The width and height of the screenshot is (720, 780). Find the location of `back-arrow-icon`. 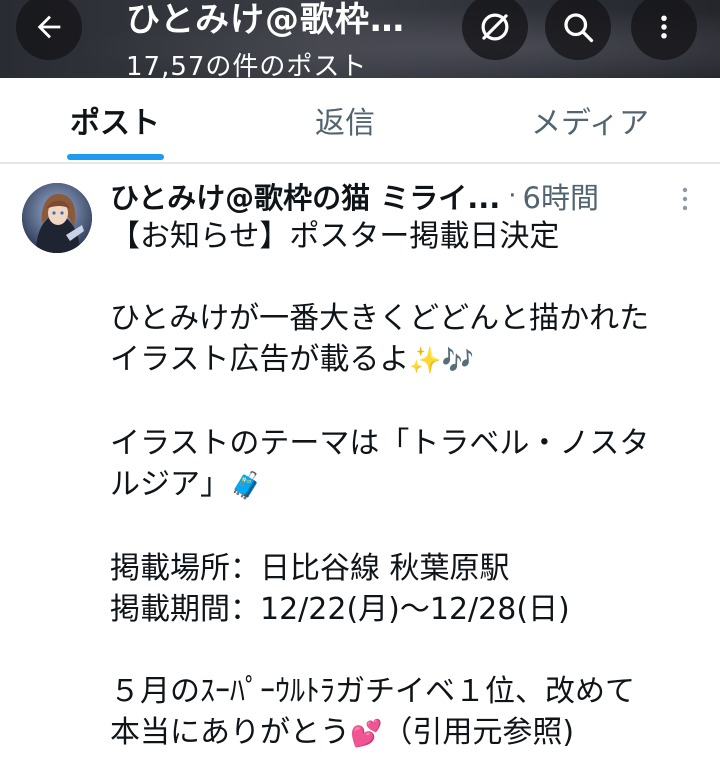

back-arrow-icon is located at coordinates (49, 27).